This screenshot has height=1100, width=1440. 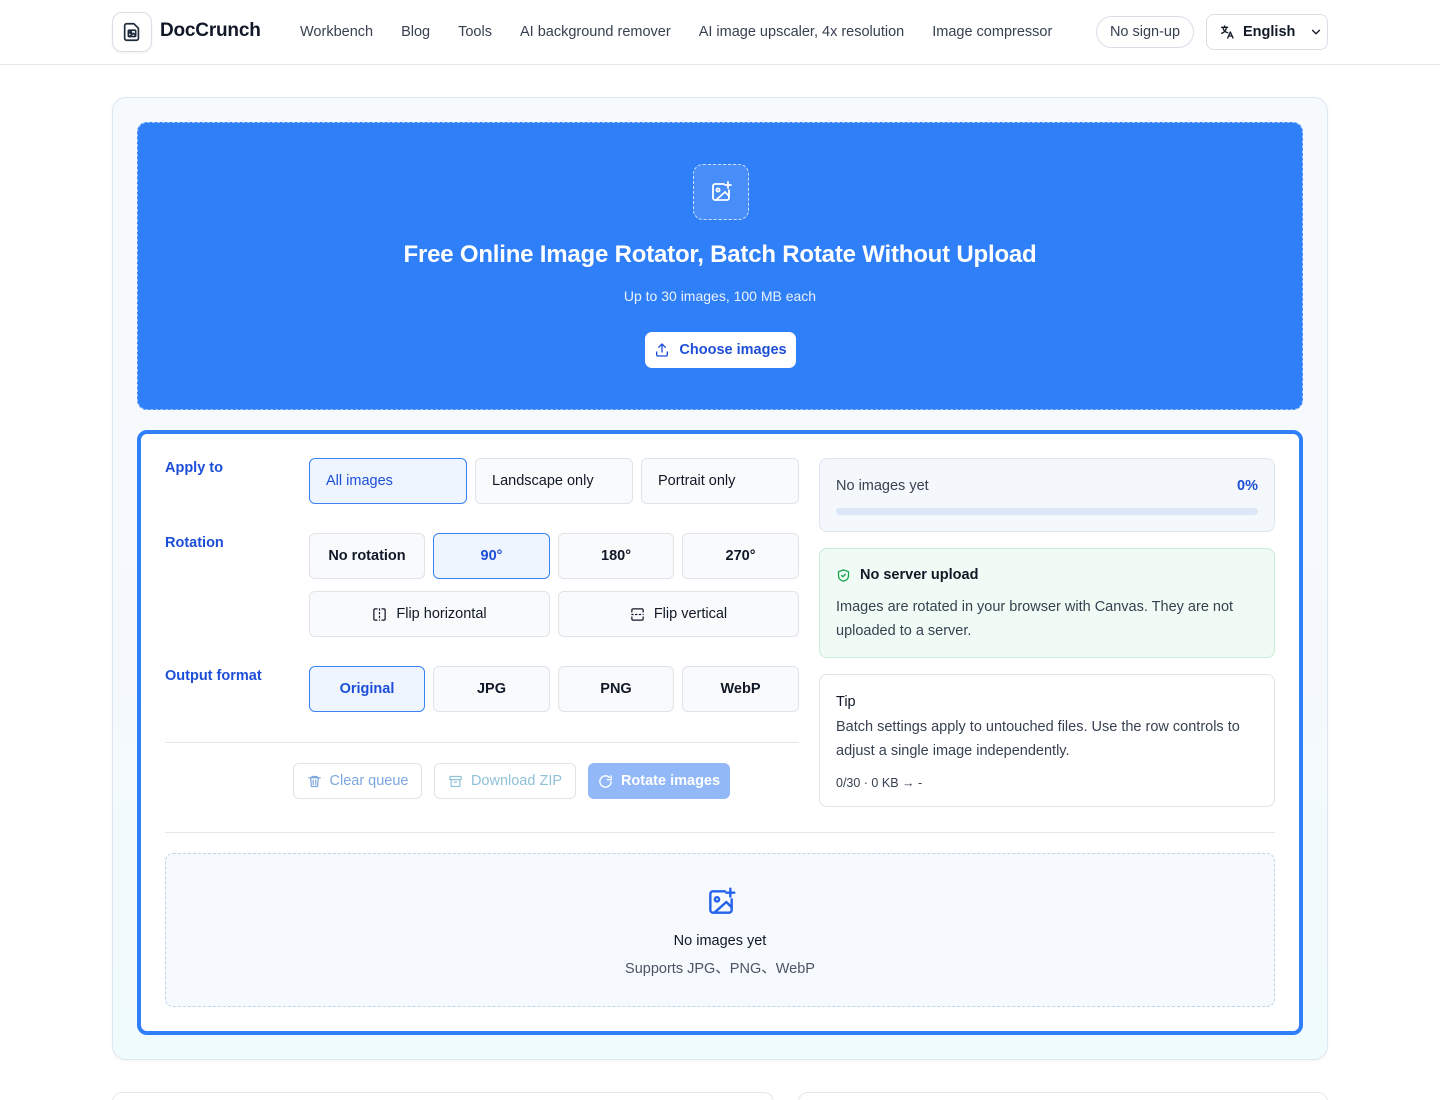 What do you see at coordinates (482, 742) in the screenshot?
I see `settings-divider` at bounding box center [482, 742].